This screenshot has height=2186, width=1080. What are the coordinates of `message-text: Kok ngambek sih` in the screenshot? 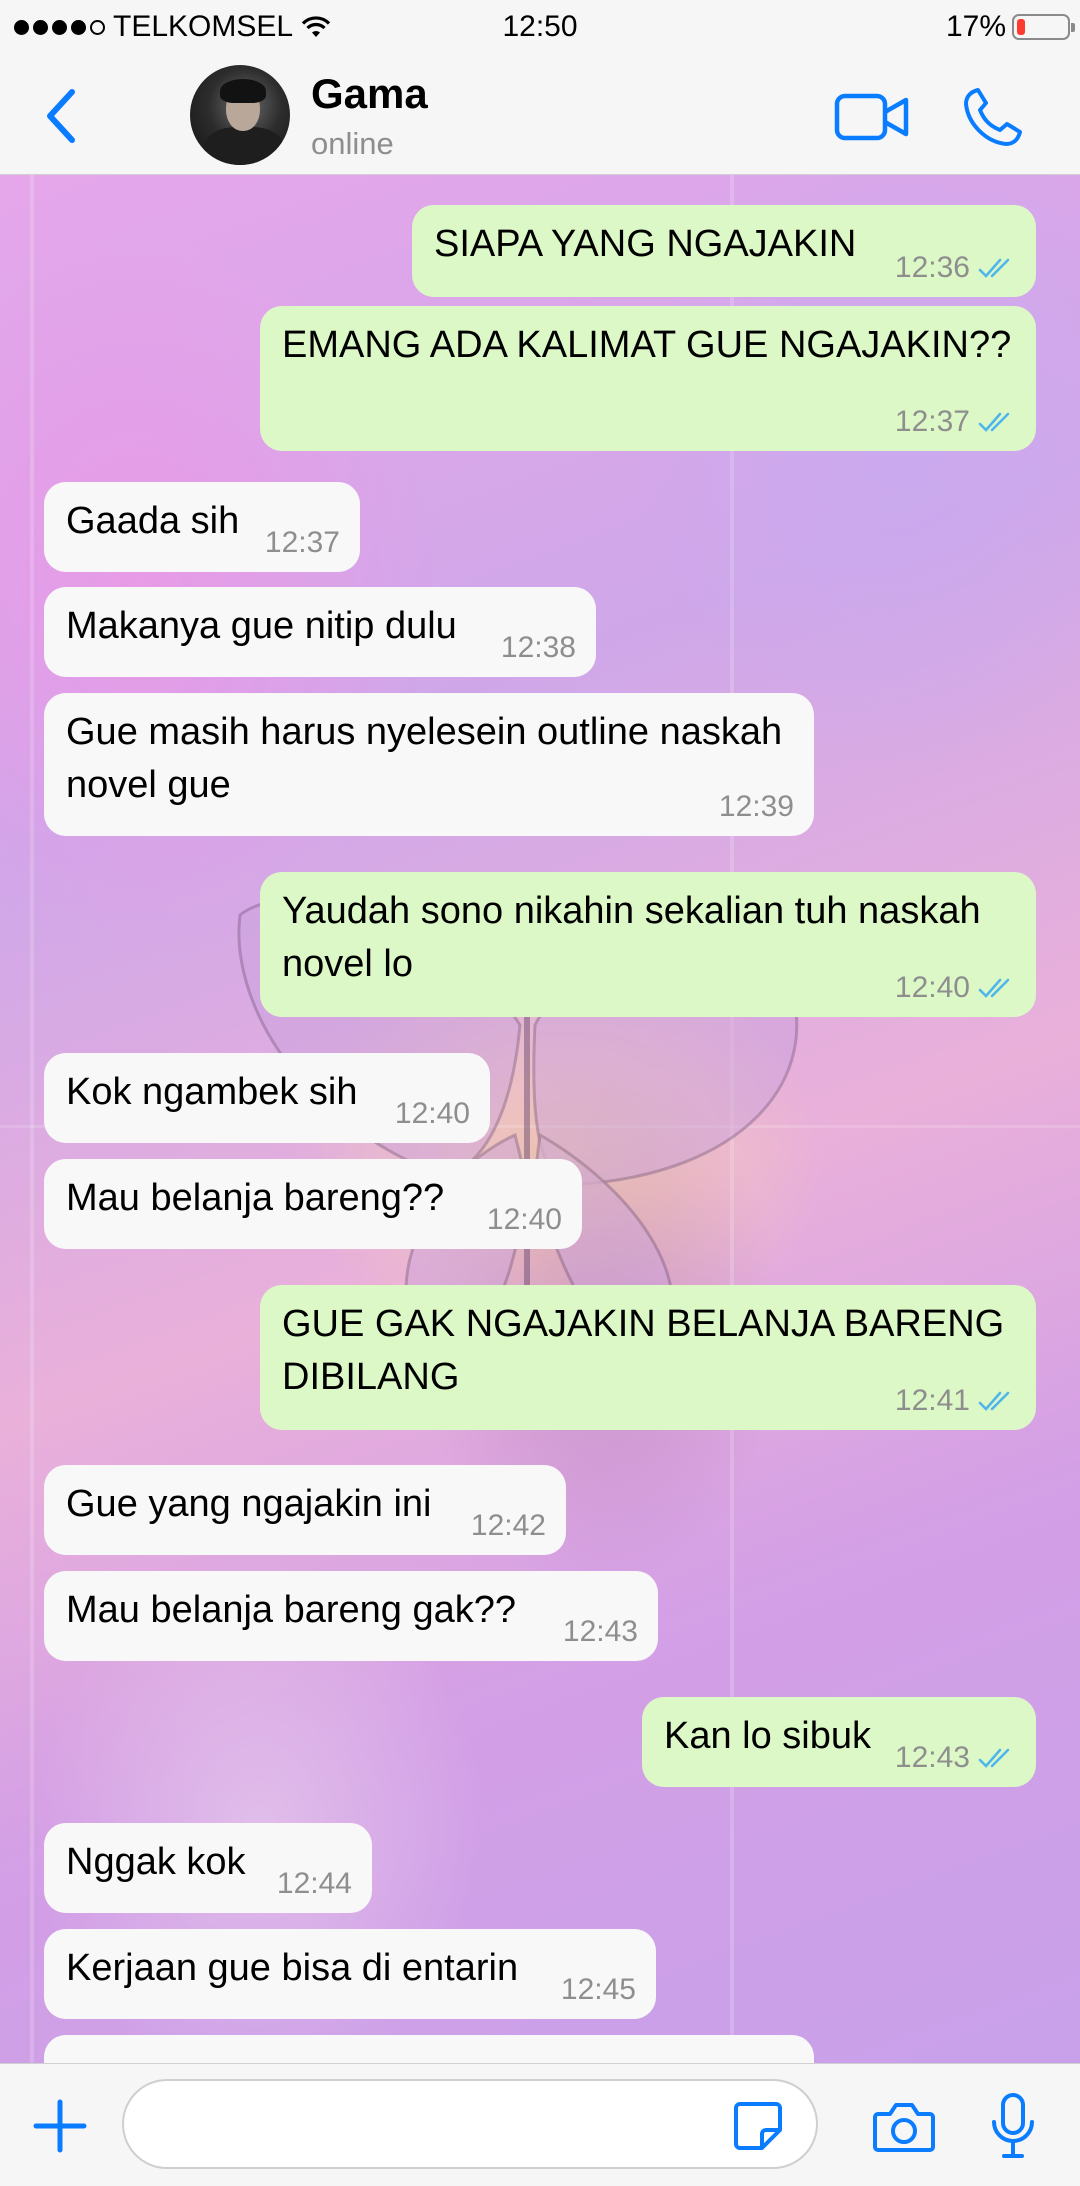 It's located at (212, 1092).